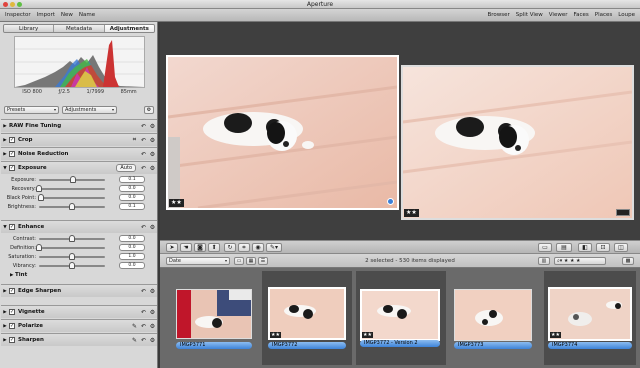  I want to click on brick-crop: ▶ ✓ Crop ⌗ ↶ ⚙, so click(79, 139).